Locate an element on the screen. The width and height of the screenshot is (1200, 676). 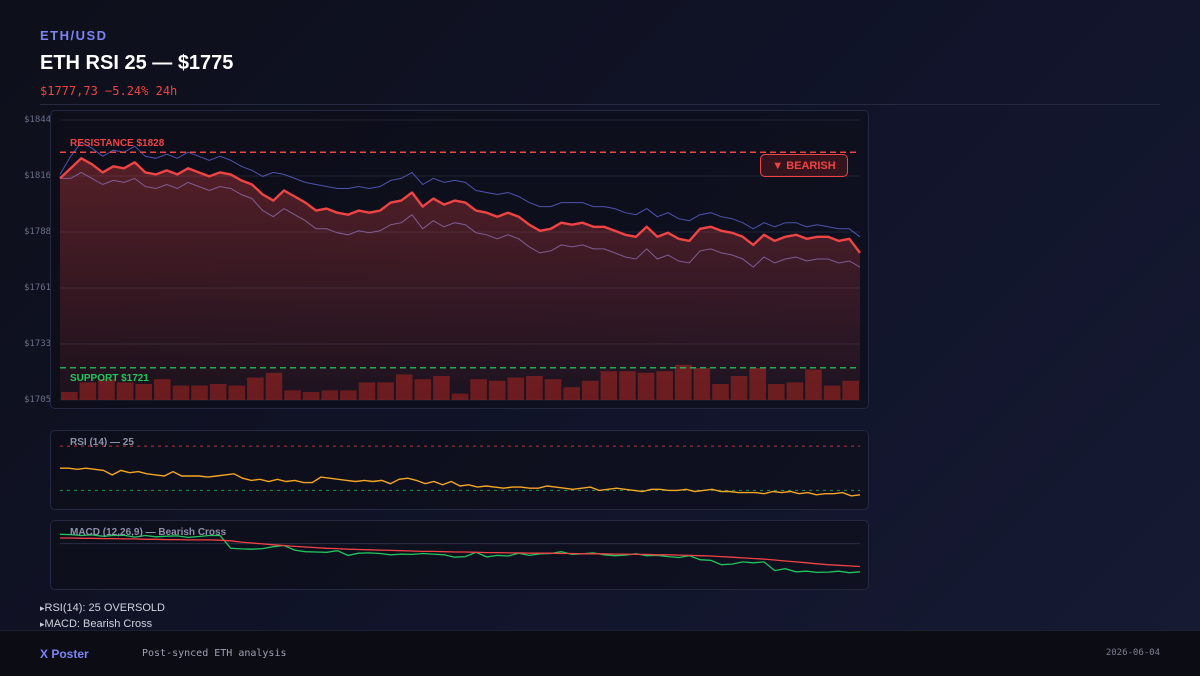
y-tick-label: $1761 is located at coordinates (38, 288).